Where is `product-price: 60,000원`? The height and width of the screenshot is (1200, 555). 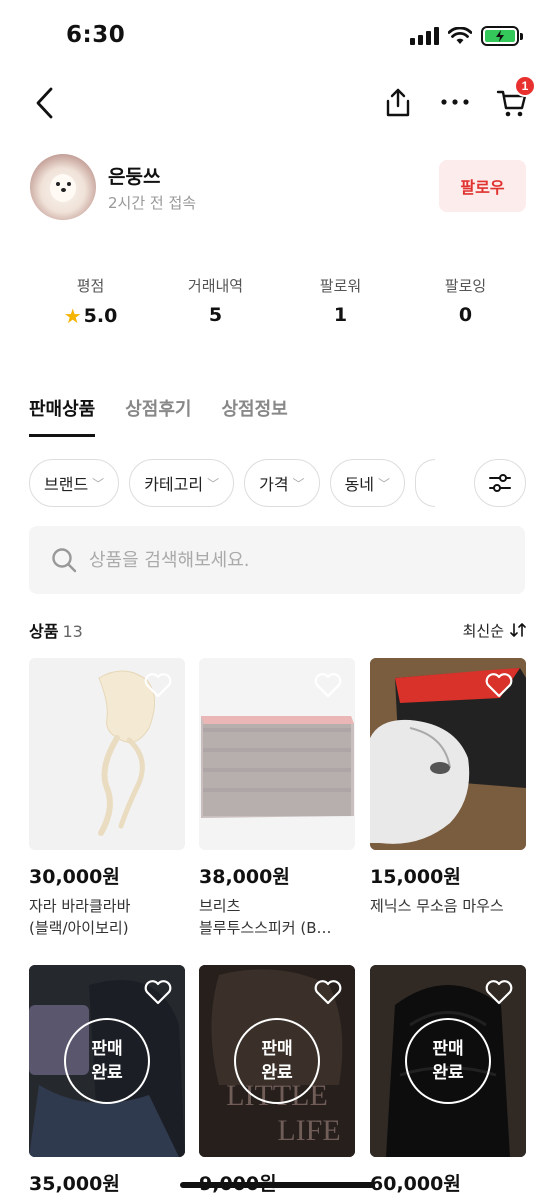 product-price: 60,000원 is located at coordinates (415, 1184).